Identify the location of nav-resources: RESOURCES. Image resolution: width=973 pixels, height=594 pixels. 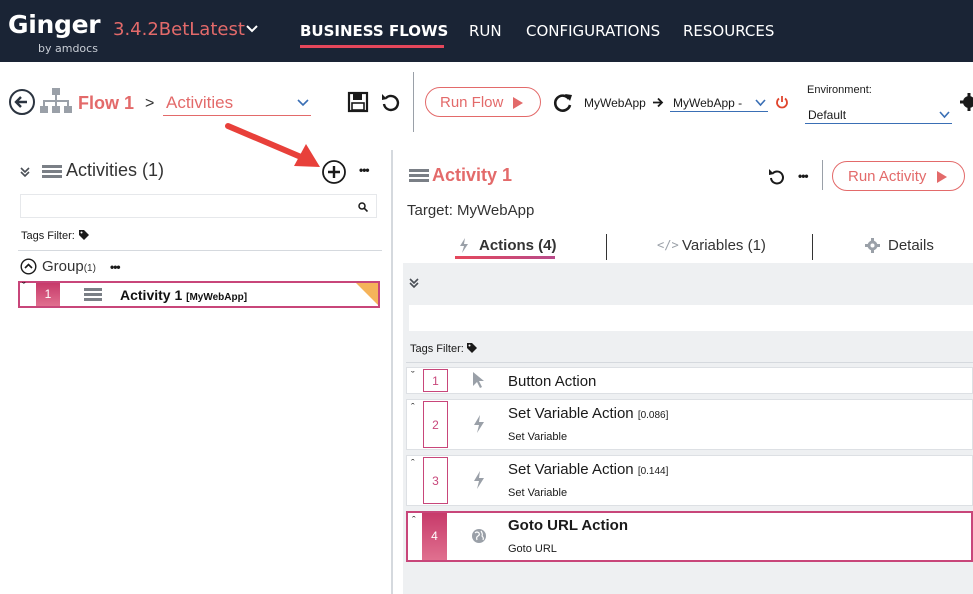
(728, 31).